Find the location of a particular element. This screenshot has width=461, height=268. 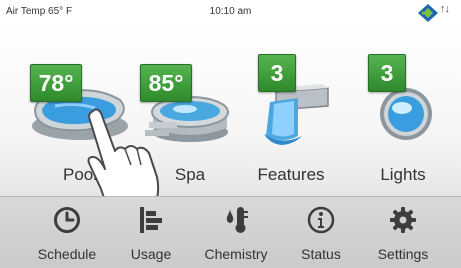

usage-label: Usage is located at coordinates (151, 254).